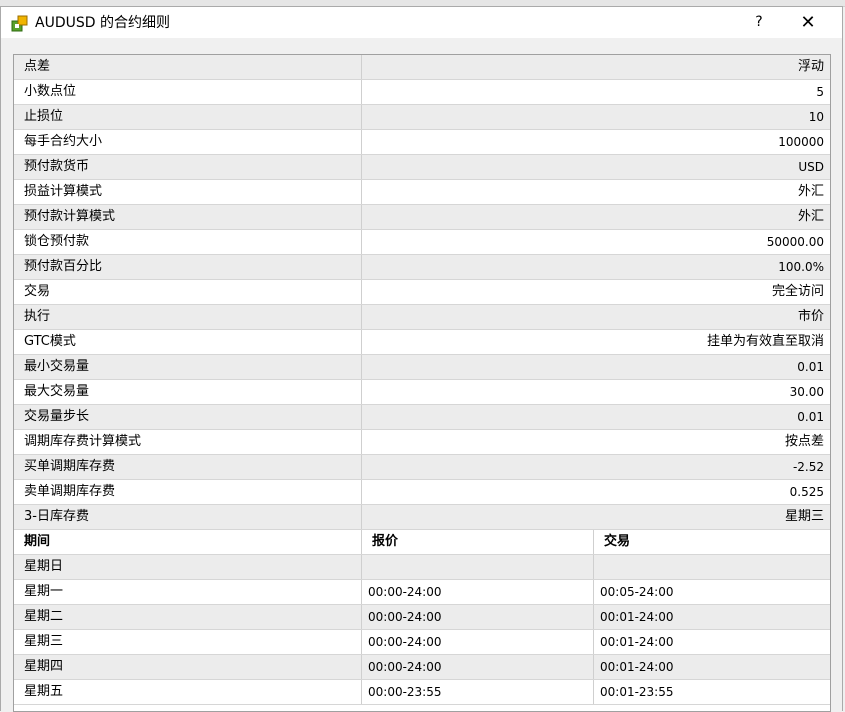  Describe the element at coordinates (188, 592) in the screenshot. I see `session-day: 星期一` at that location.